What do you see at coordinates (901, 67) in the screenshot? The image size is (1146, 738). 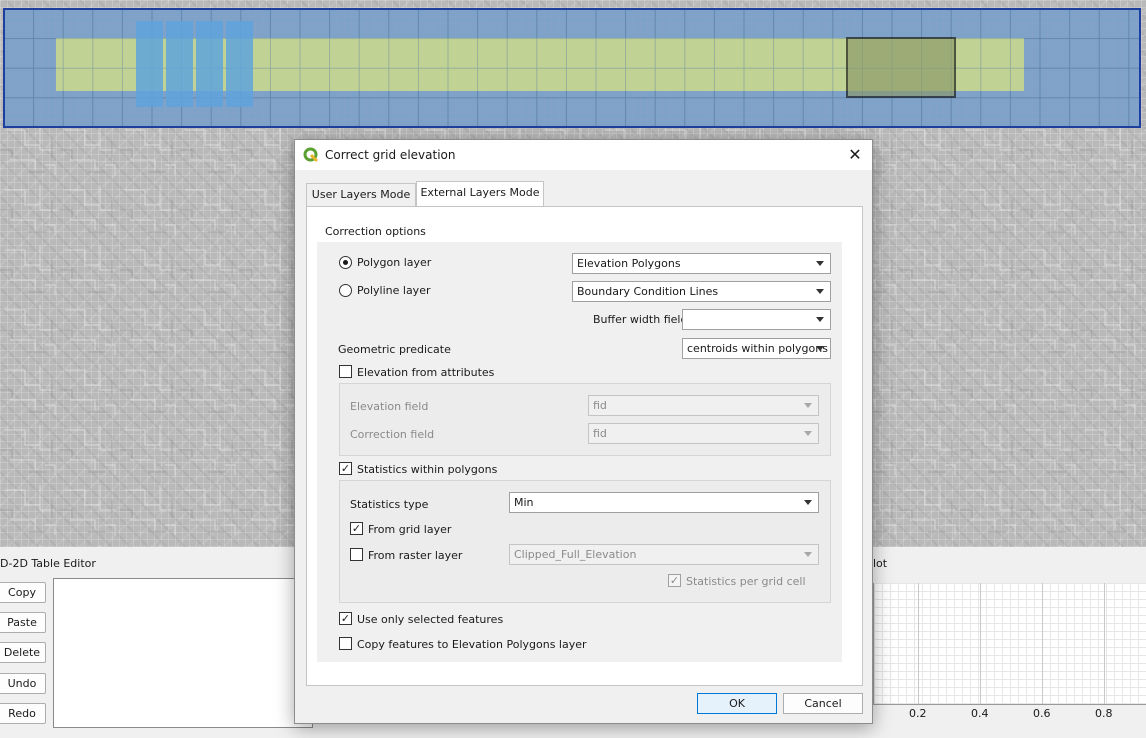 I see `selection-rectangle` at bounding box center [901, 67].